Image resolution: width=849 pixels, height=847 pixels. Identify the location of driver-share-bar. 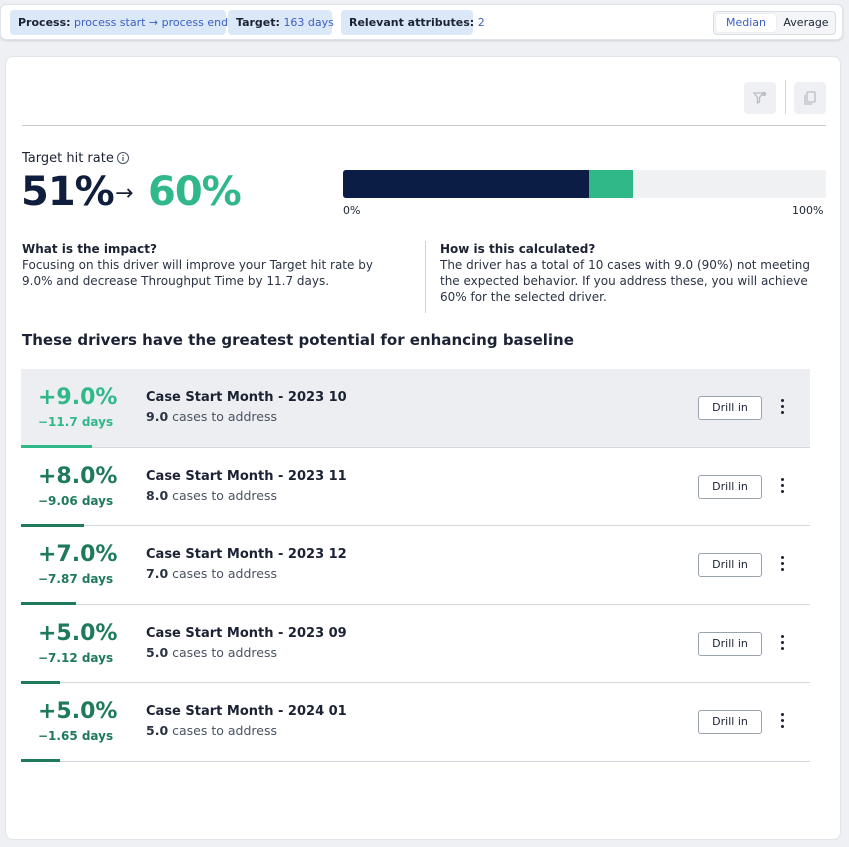
(41, 761).